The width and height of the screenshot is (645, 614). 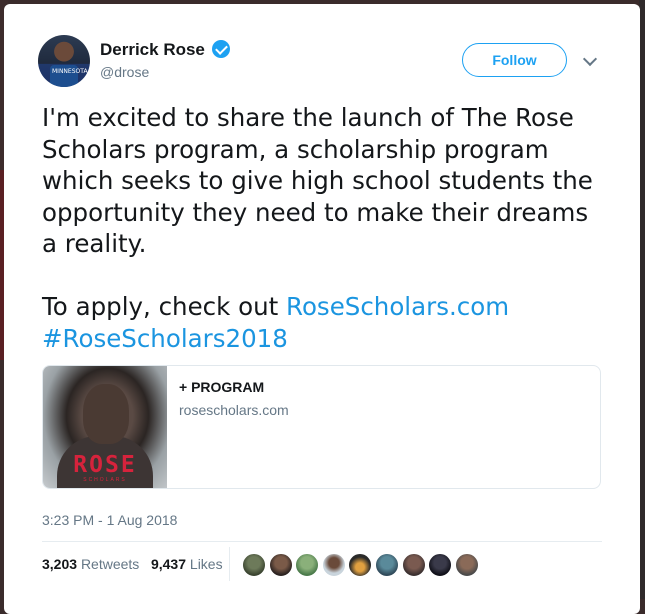 I want to click on tweet-stats: 3,203 Retweets 9,437 Likes, so click(x=132, y=564).